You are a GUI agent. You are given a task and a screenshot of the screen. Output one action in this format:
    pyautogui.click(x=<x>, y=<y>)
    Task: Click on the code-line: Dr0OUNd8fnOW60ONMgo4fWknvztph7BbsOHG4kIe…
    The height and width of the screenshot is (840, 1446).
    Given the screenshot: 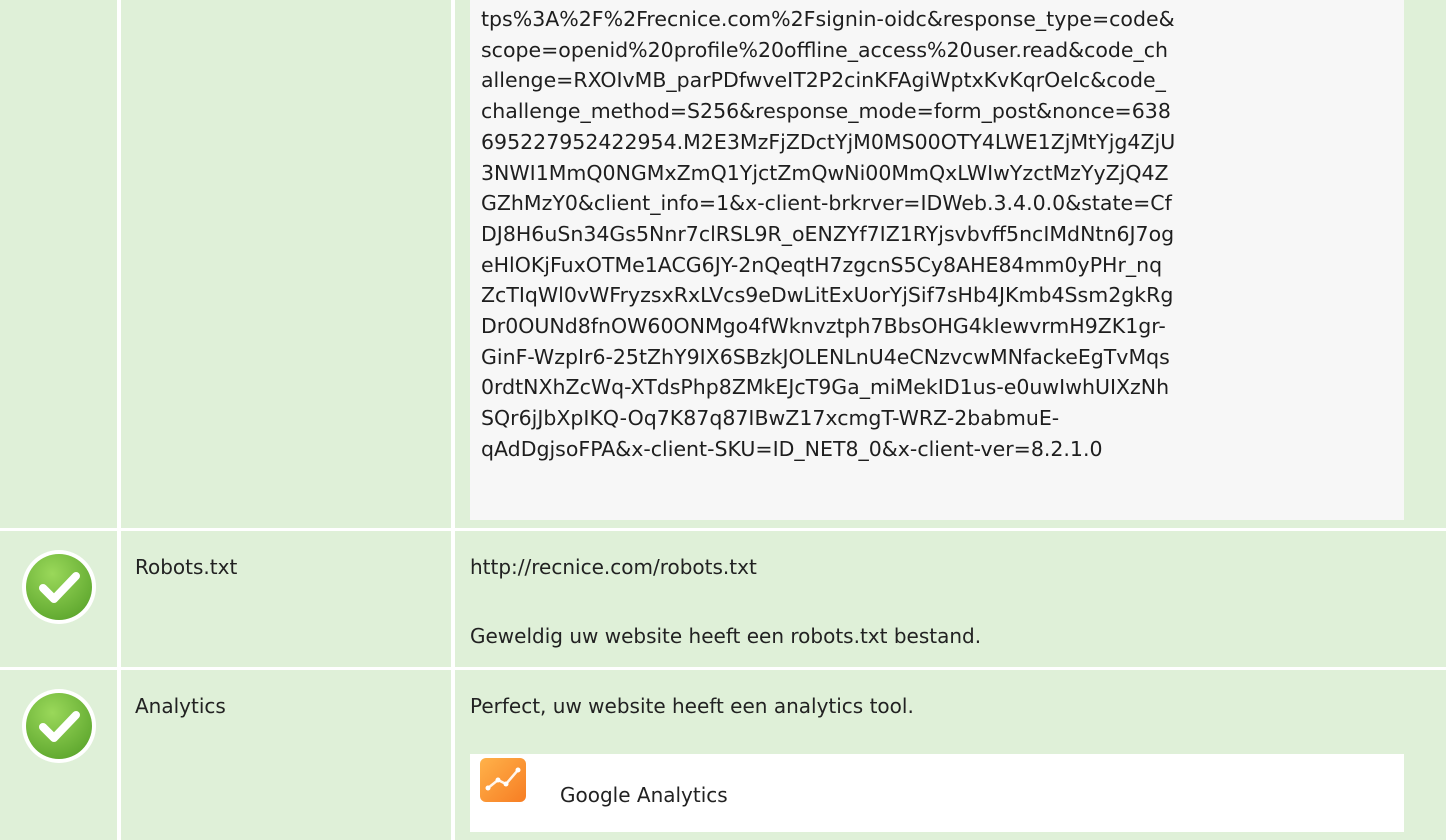 What is the action you would take?
    pyautogui.click(x=823, y=326)
    